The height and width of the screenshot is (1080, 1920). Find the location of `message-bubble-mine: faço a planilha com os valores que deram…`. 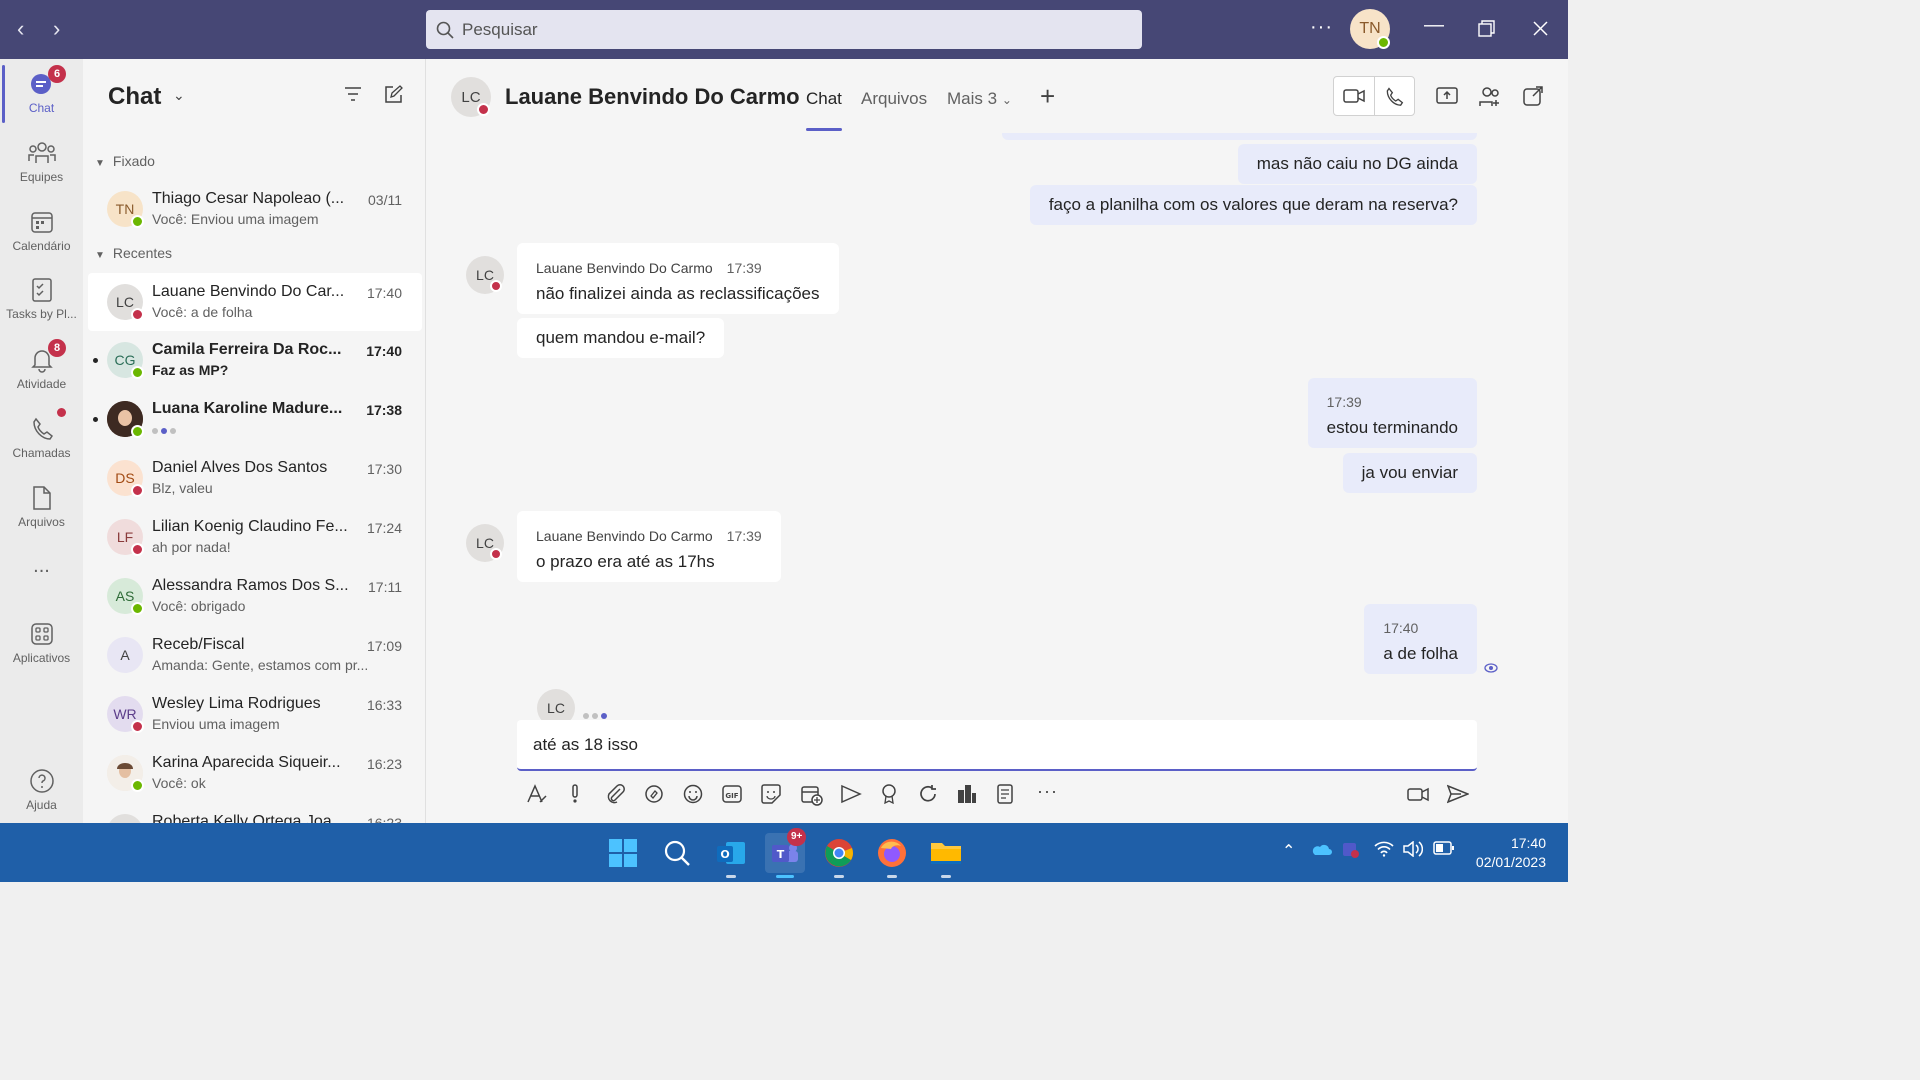

message-bubble-mine: faço a planilha com os valores que deram… is located at coordinates (1253, 205).